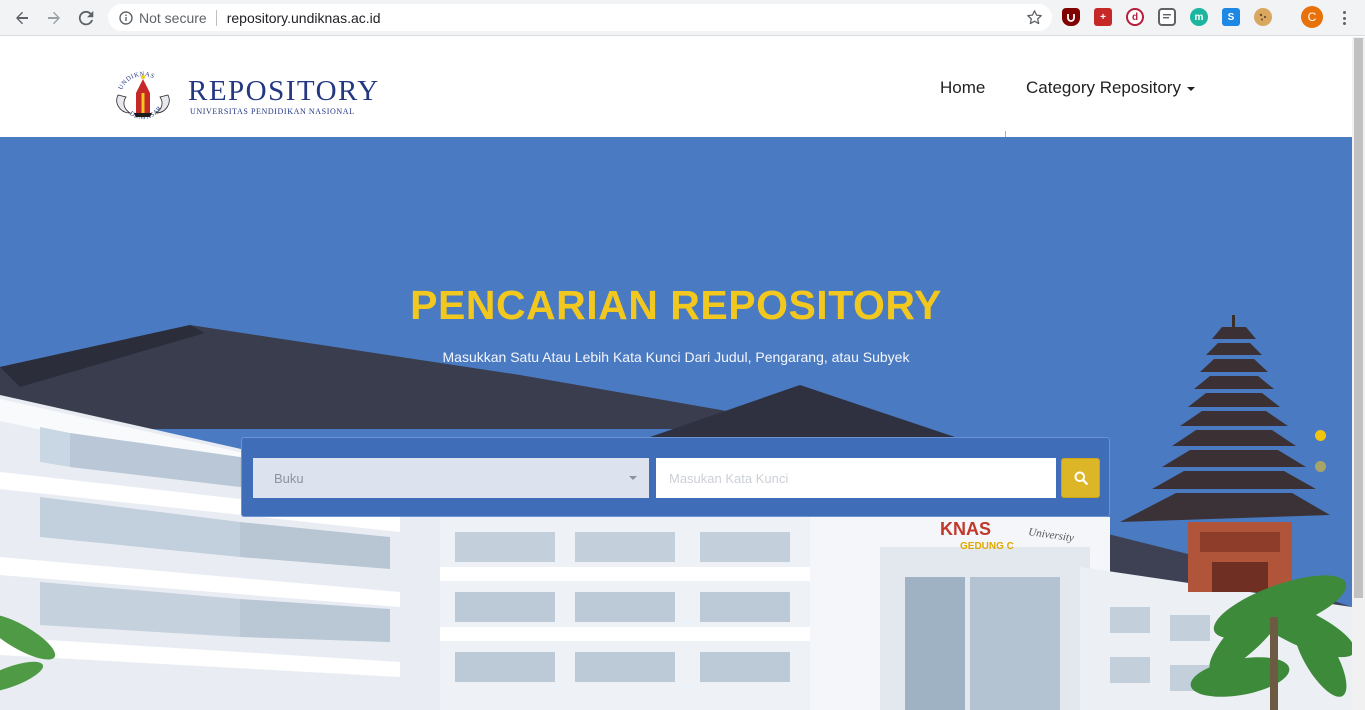 The width and height of the screenshot is (1365, 710). Describe the element at coordinates (1358, 318) in the screenshot. I see `scrollbar-thumb` at that location.